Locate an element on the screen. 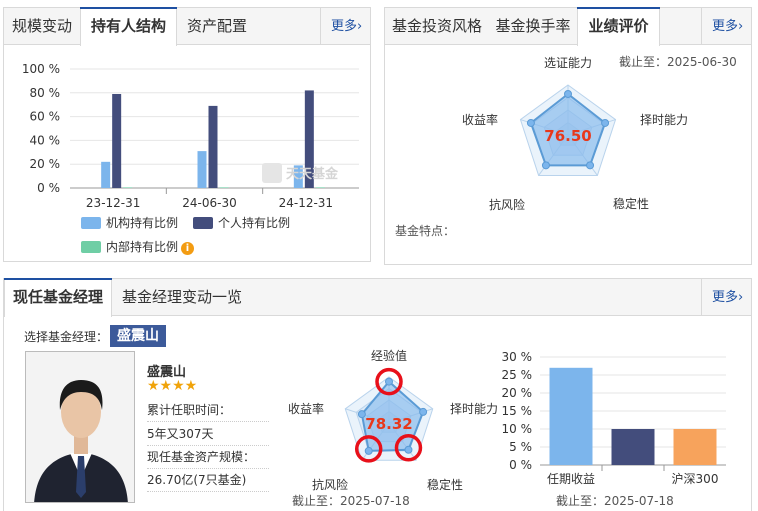  radar-axis-label: 选证能力 is located at coordinates (568, 63).